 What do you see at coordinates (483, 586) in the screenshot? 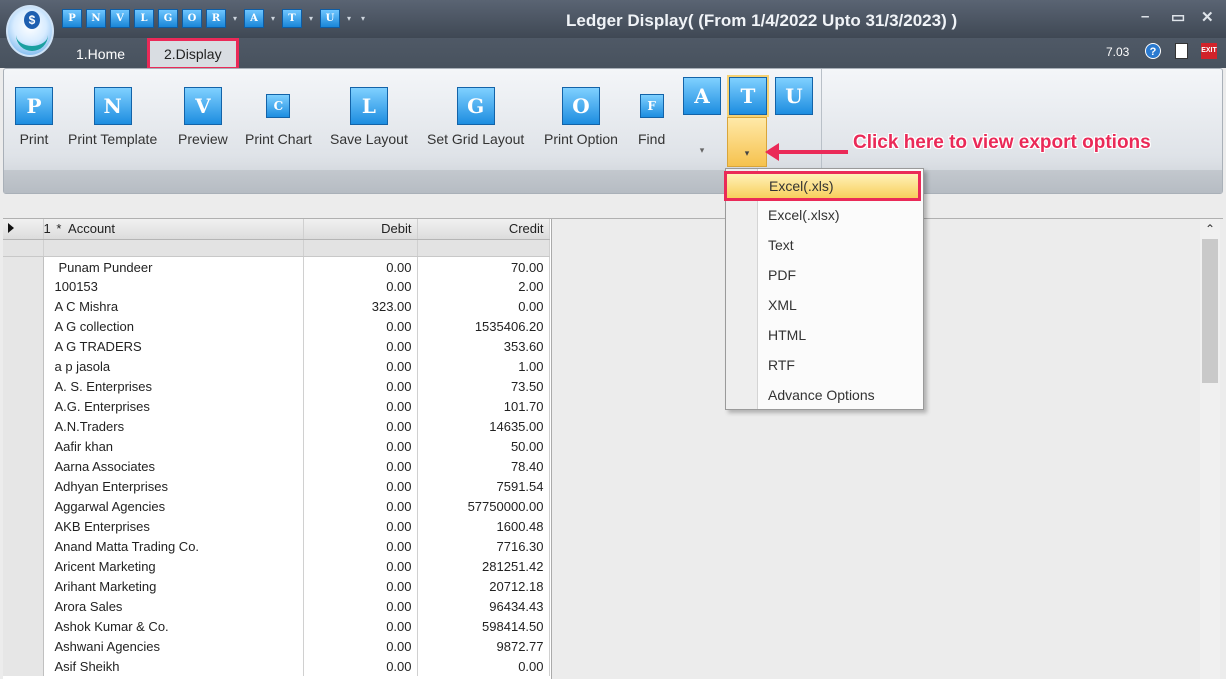
I see `credit-cell: 20712.18` at bounding box center [483, 586].